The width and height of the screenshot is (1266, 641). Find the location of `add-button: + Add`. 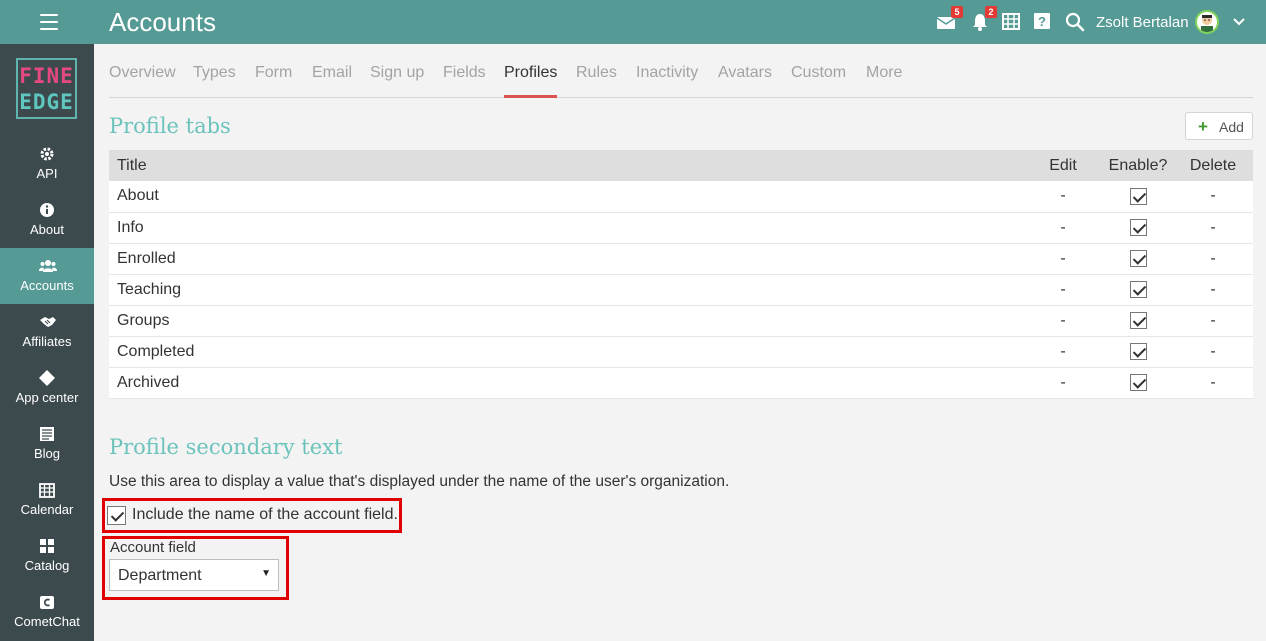

add-button: + Add is located at coordinates (1219, 126).